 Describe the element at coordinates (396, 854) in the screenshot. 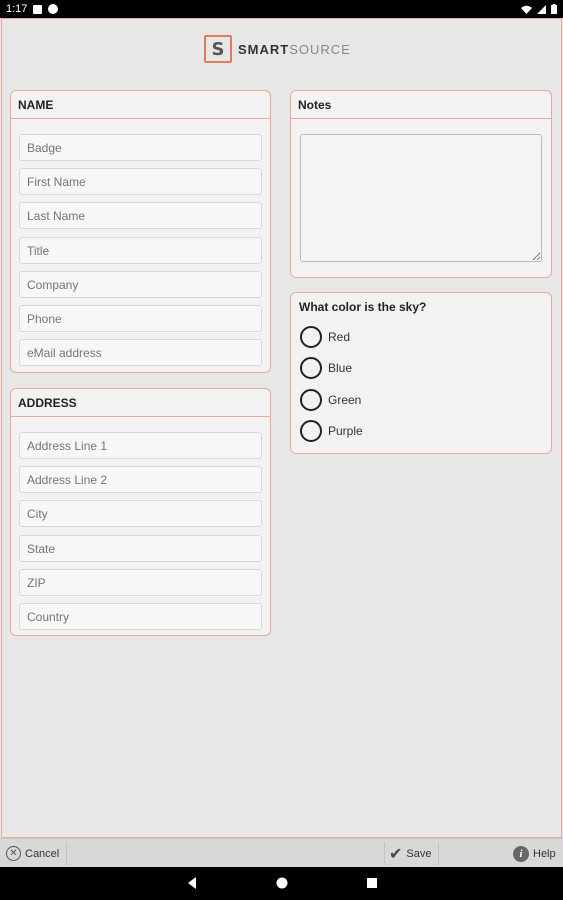

I see `checkmark-icon: ✔` at that location.